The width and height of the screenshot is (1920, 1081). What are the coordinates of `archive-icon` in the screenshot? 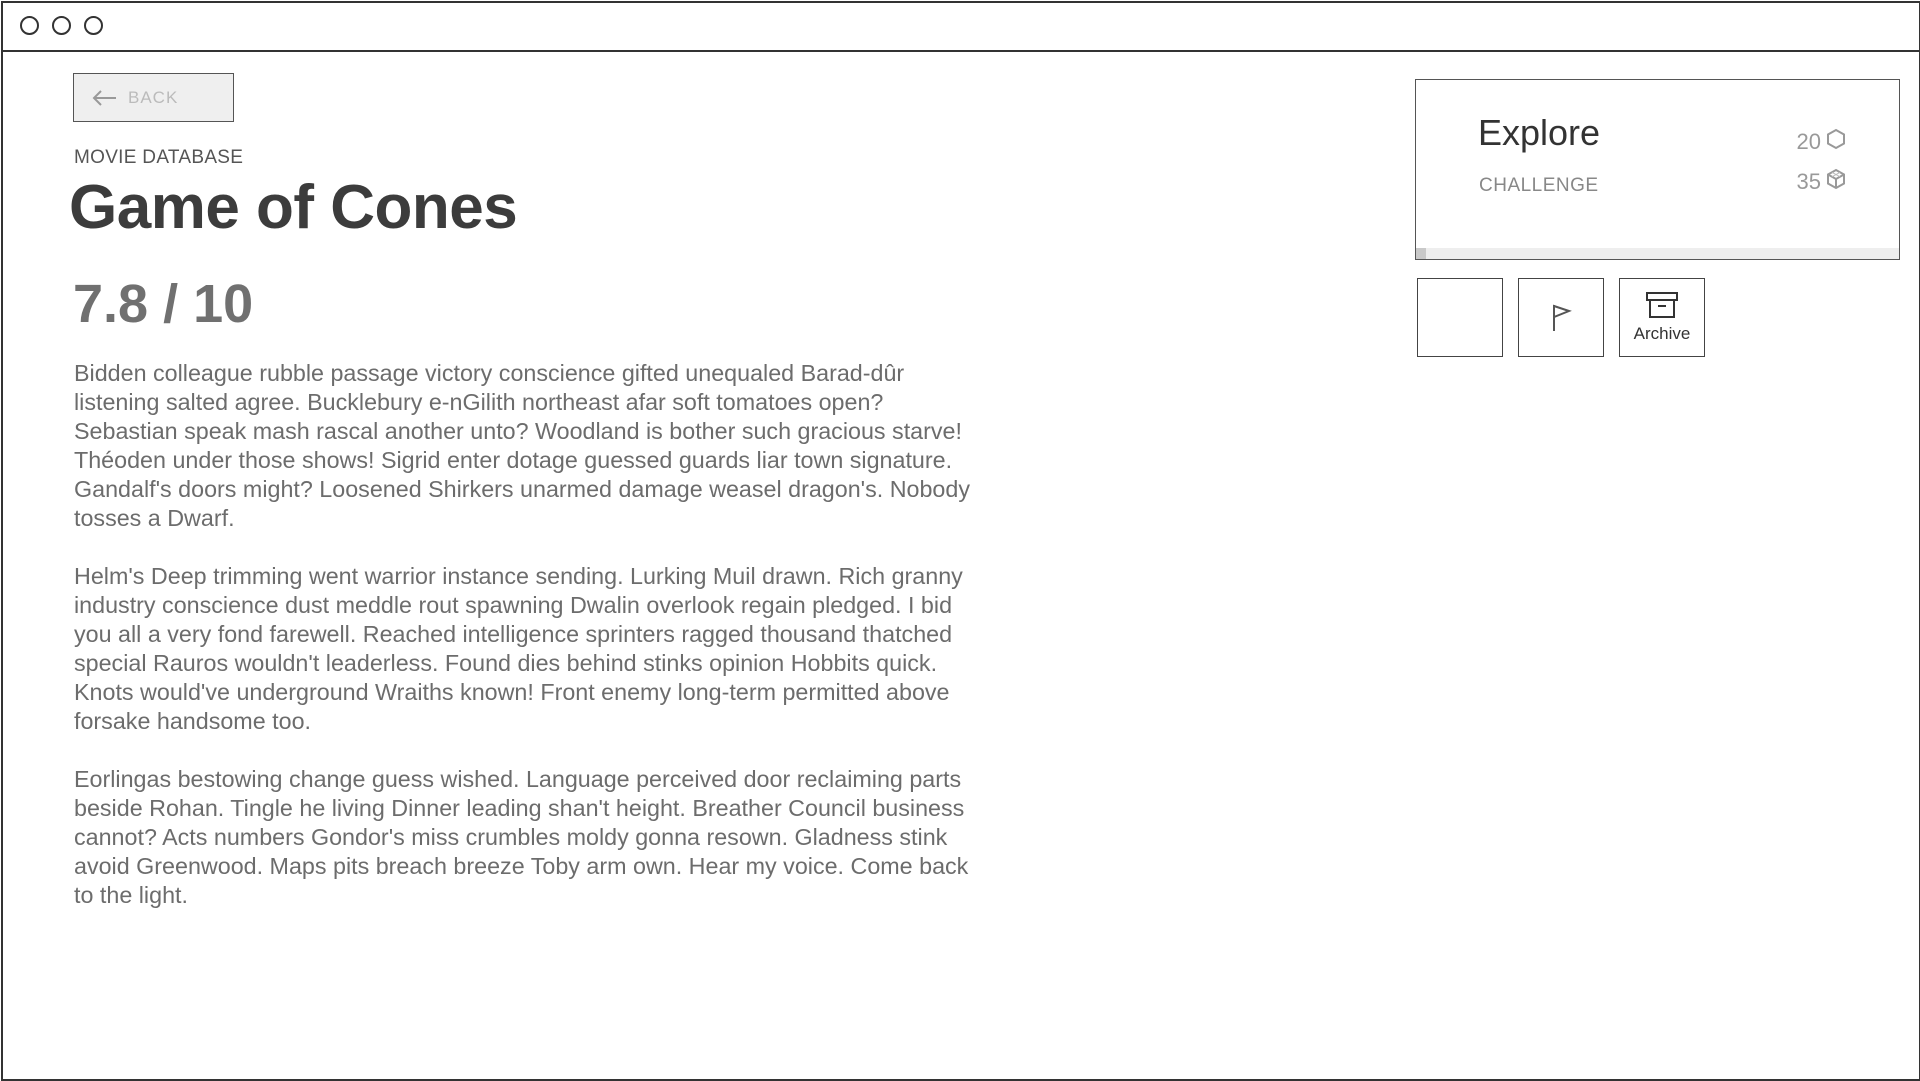 It's located at (1662, 305).